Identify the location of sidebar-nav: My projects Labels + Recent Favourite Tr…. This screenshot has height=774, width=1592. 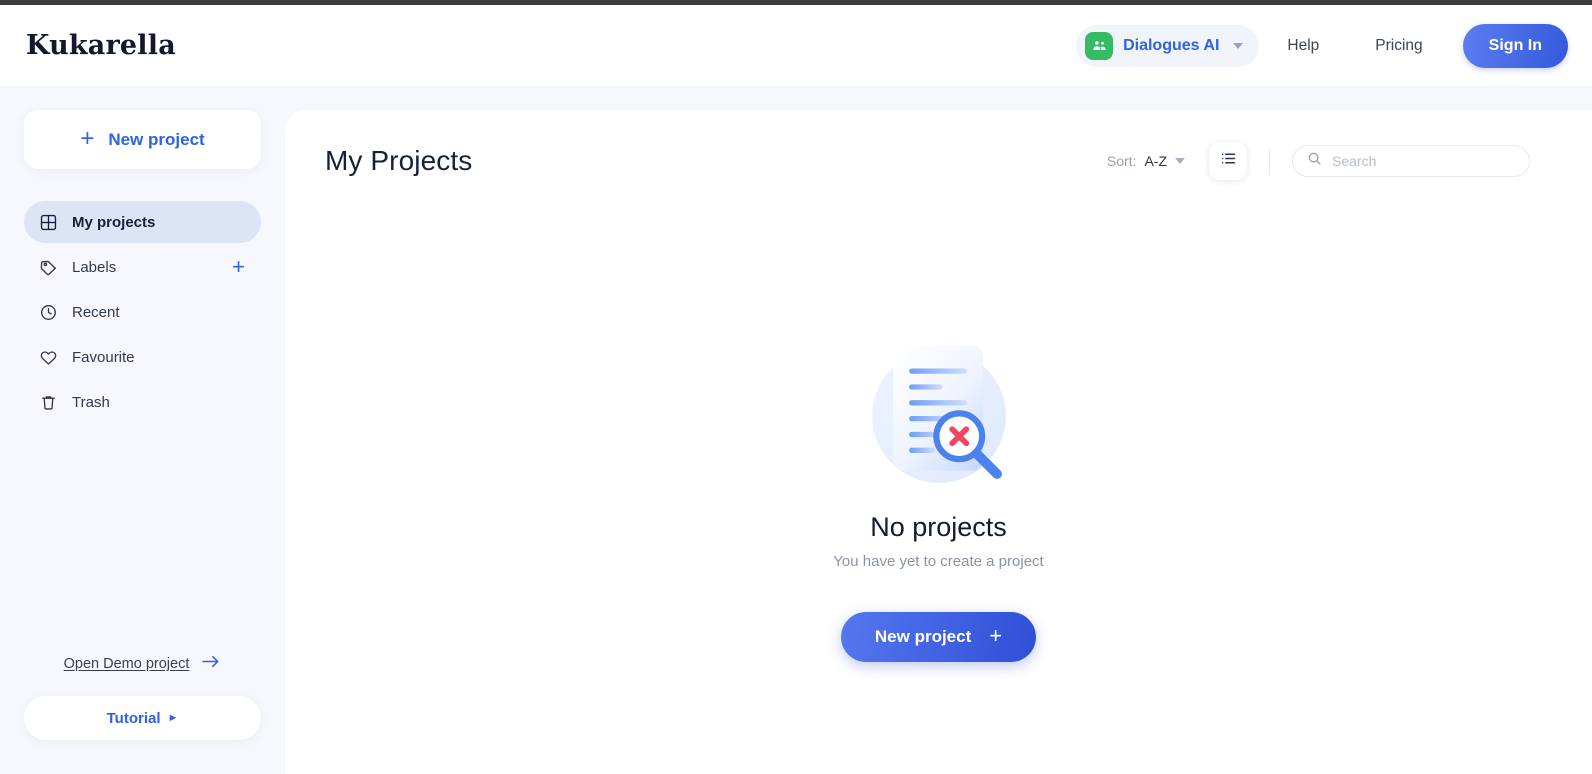
(142, 313).